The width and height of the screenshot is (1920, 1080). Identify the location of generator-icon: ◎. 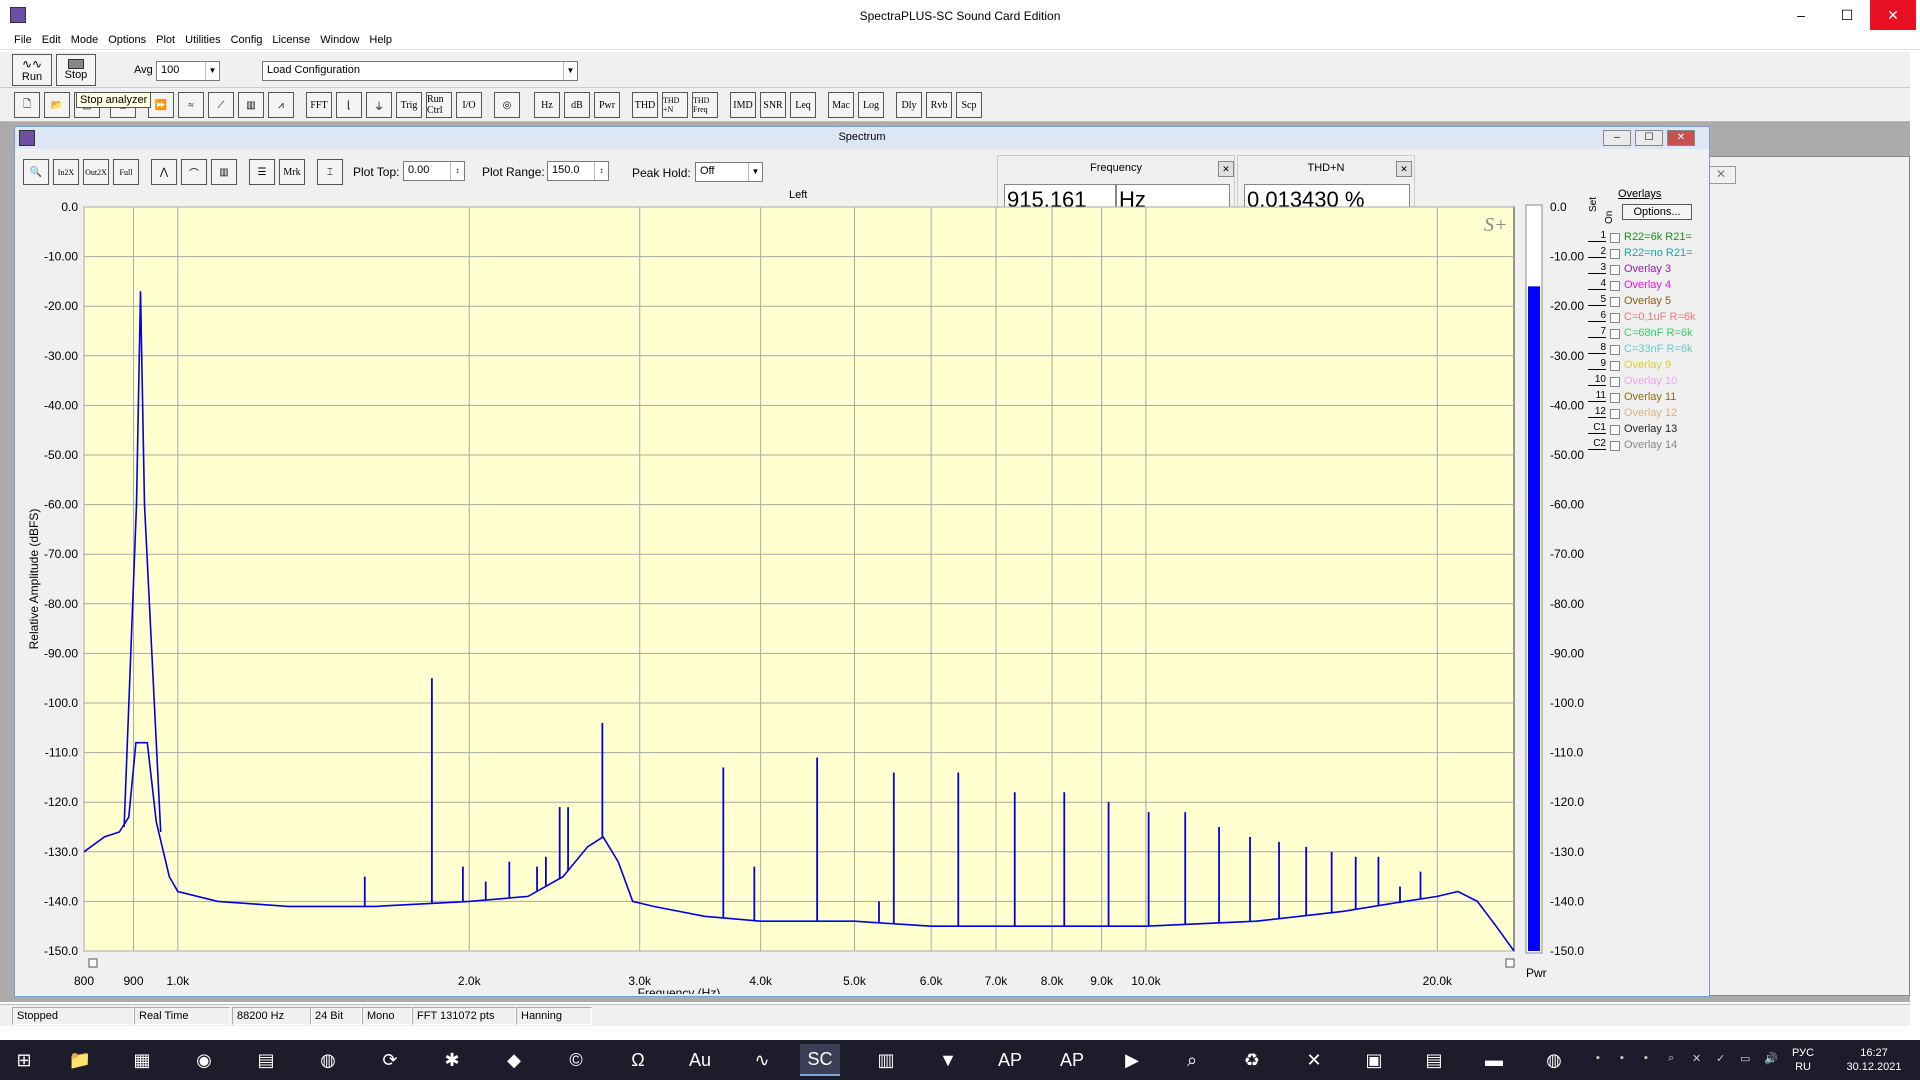
(507, 105).